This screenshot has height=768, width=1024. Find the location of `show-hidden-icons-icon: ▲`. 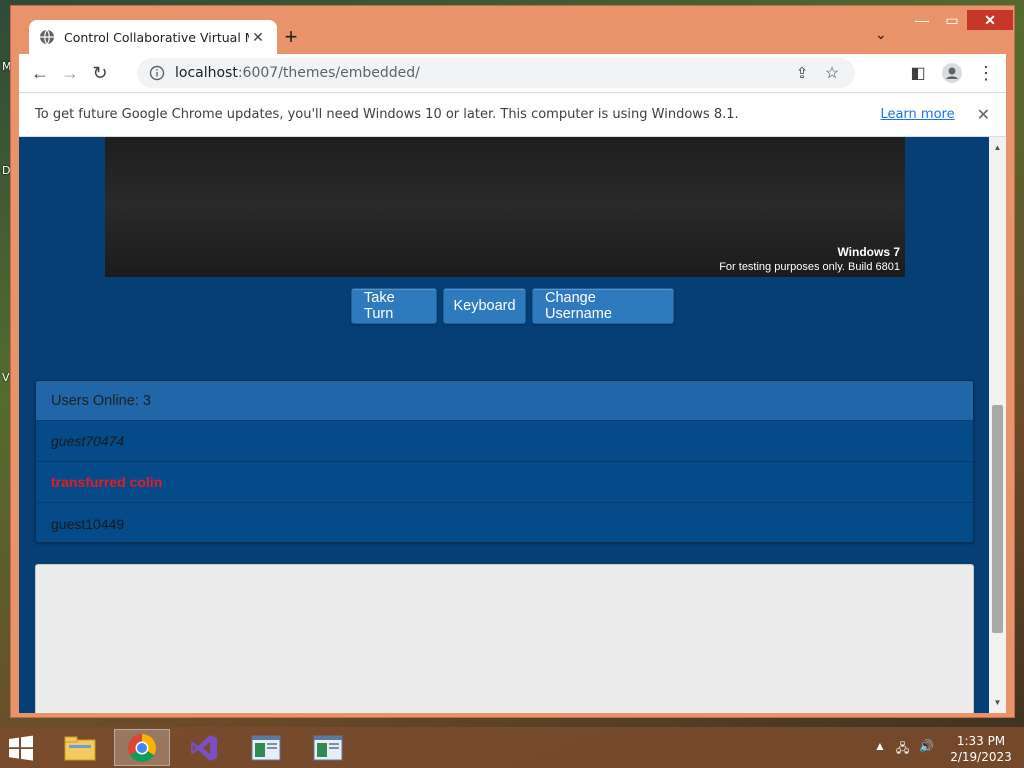

show-hidden-icons-icon: ▲ is located at coordinates (880, 749).